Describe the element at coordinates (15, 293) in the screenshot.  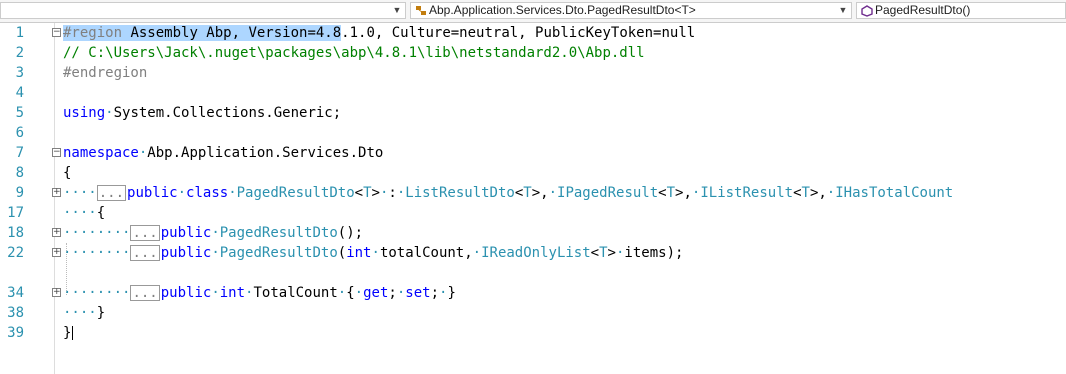
I see `line-number: 34` at that location.